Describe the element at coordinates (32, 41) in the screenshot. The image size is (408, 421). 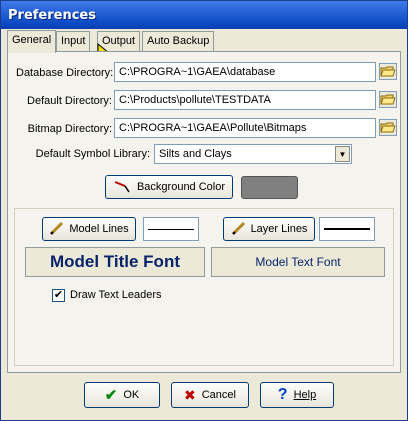
I see `tab-general: General` at that location.